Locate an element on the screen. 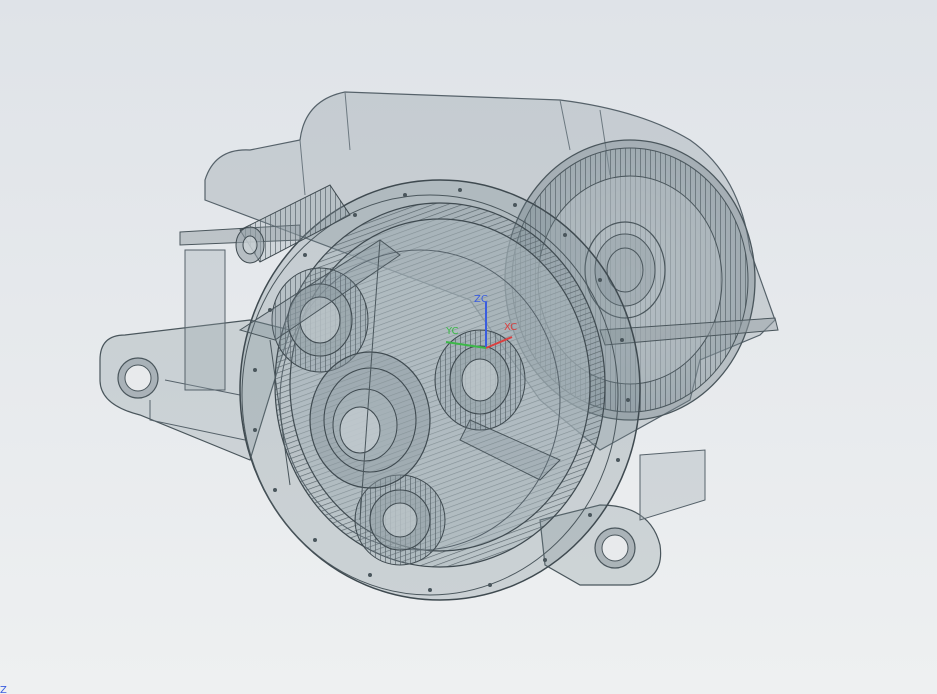 Image resolution: width=937 pixels, height=694 pixels. axis-triad-icon: Z is located at coordinates (3, 689).